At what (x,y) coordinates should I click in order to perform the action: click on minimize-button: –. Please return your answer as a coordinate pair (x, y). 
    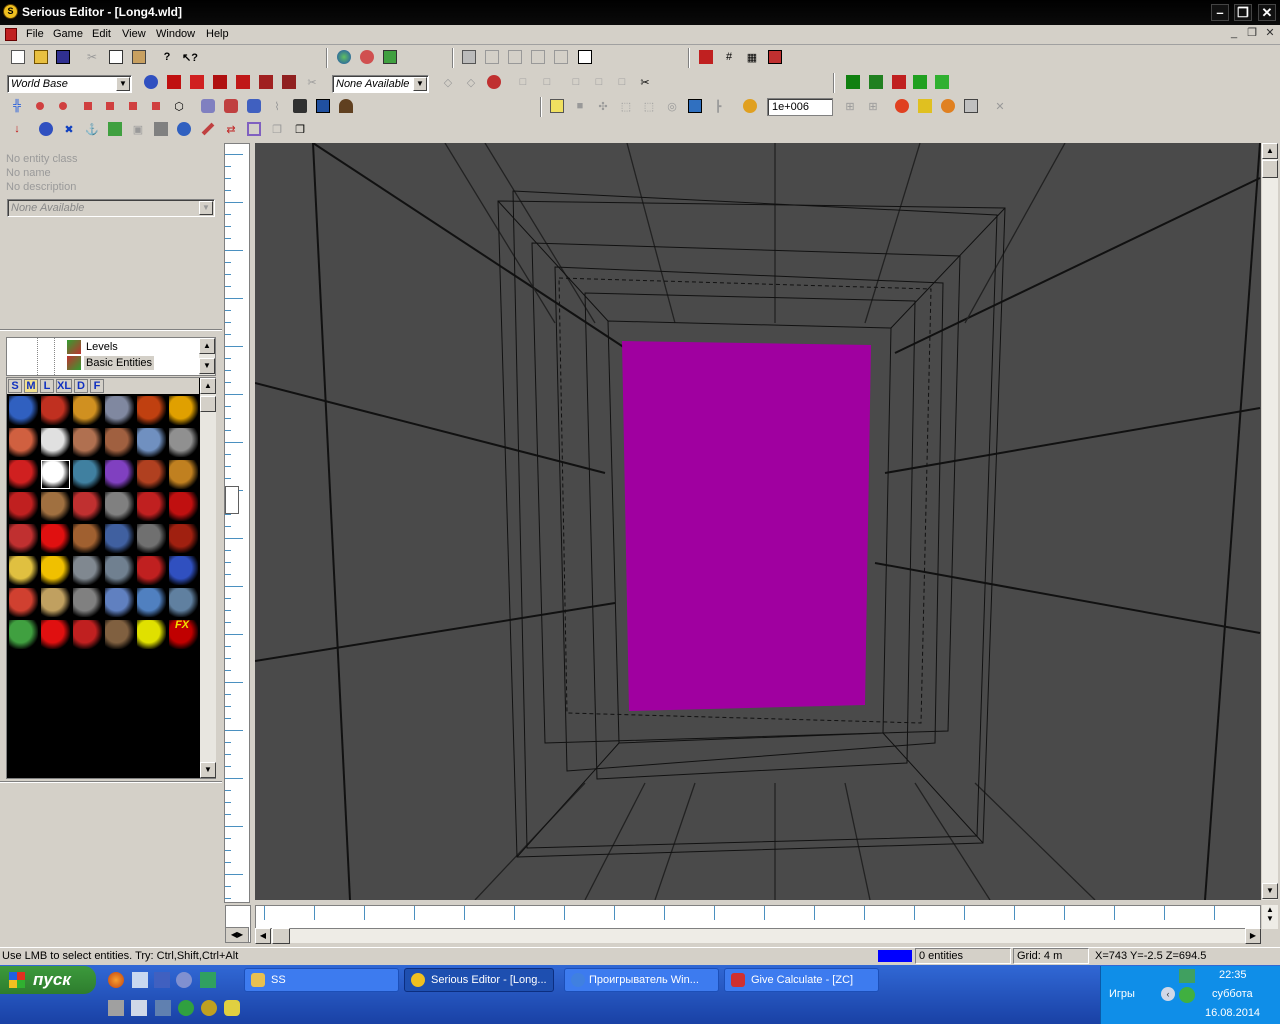
    Looking at the image, I should click on (1220, 12).